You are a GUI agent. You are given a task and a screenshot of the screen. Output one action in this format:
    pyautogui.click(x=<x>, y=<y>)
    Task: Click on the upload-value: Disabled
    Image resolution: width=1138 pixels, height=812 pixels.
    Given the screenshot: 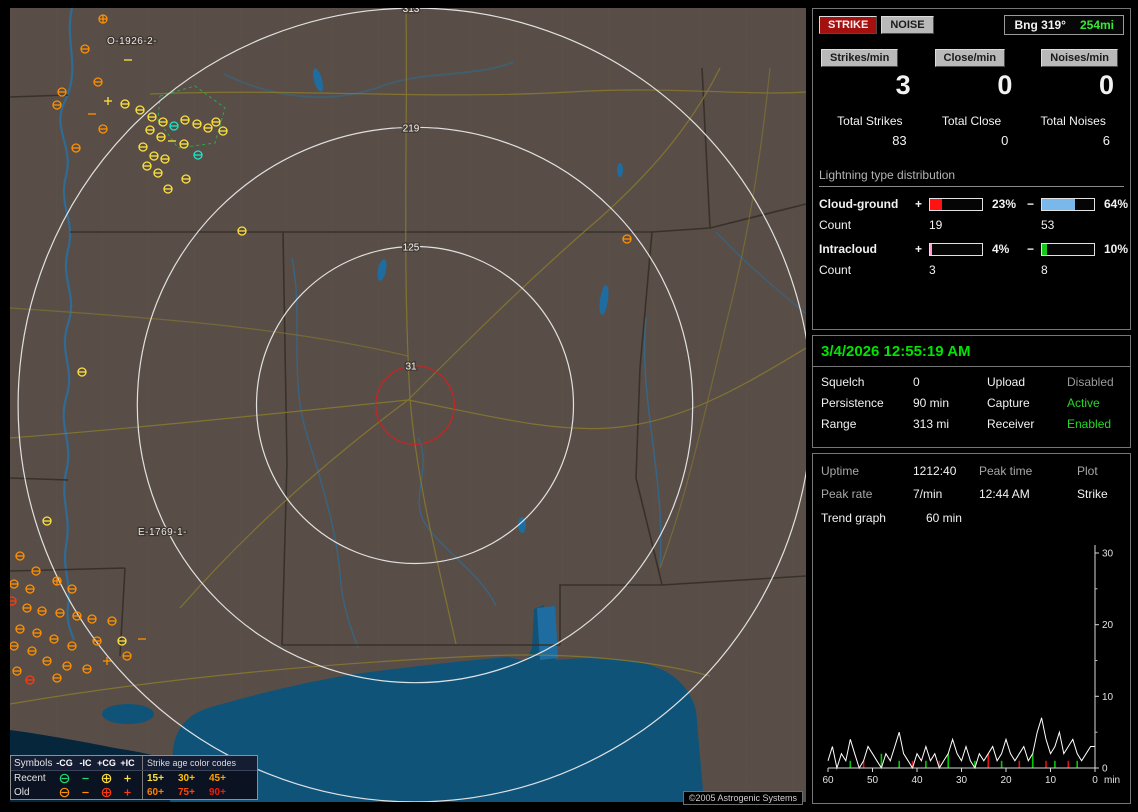 What is the action you would take?
    pyautogui.click(x=1090, y=382)
    